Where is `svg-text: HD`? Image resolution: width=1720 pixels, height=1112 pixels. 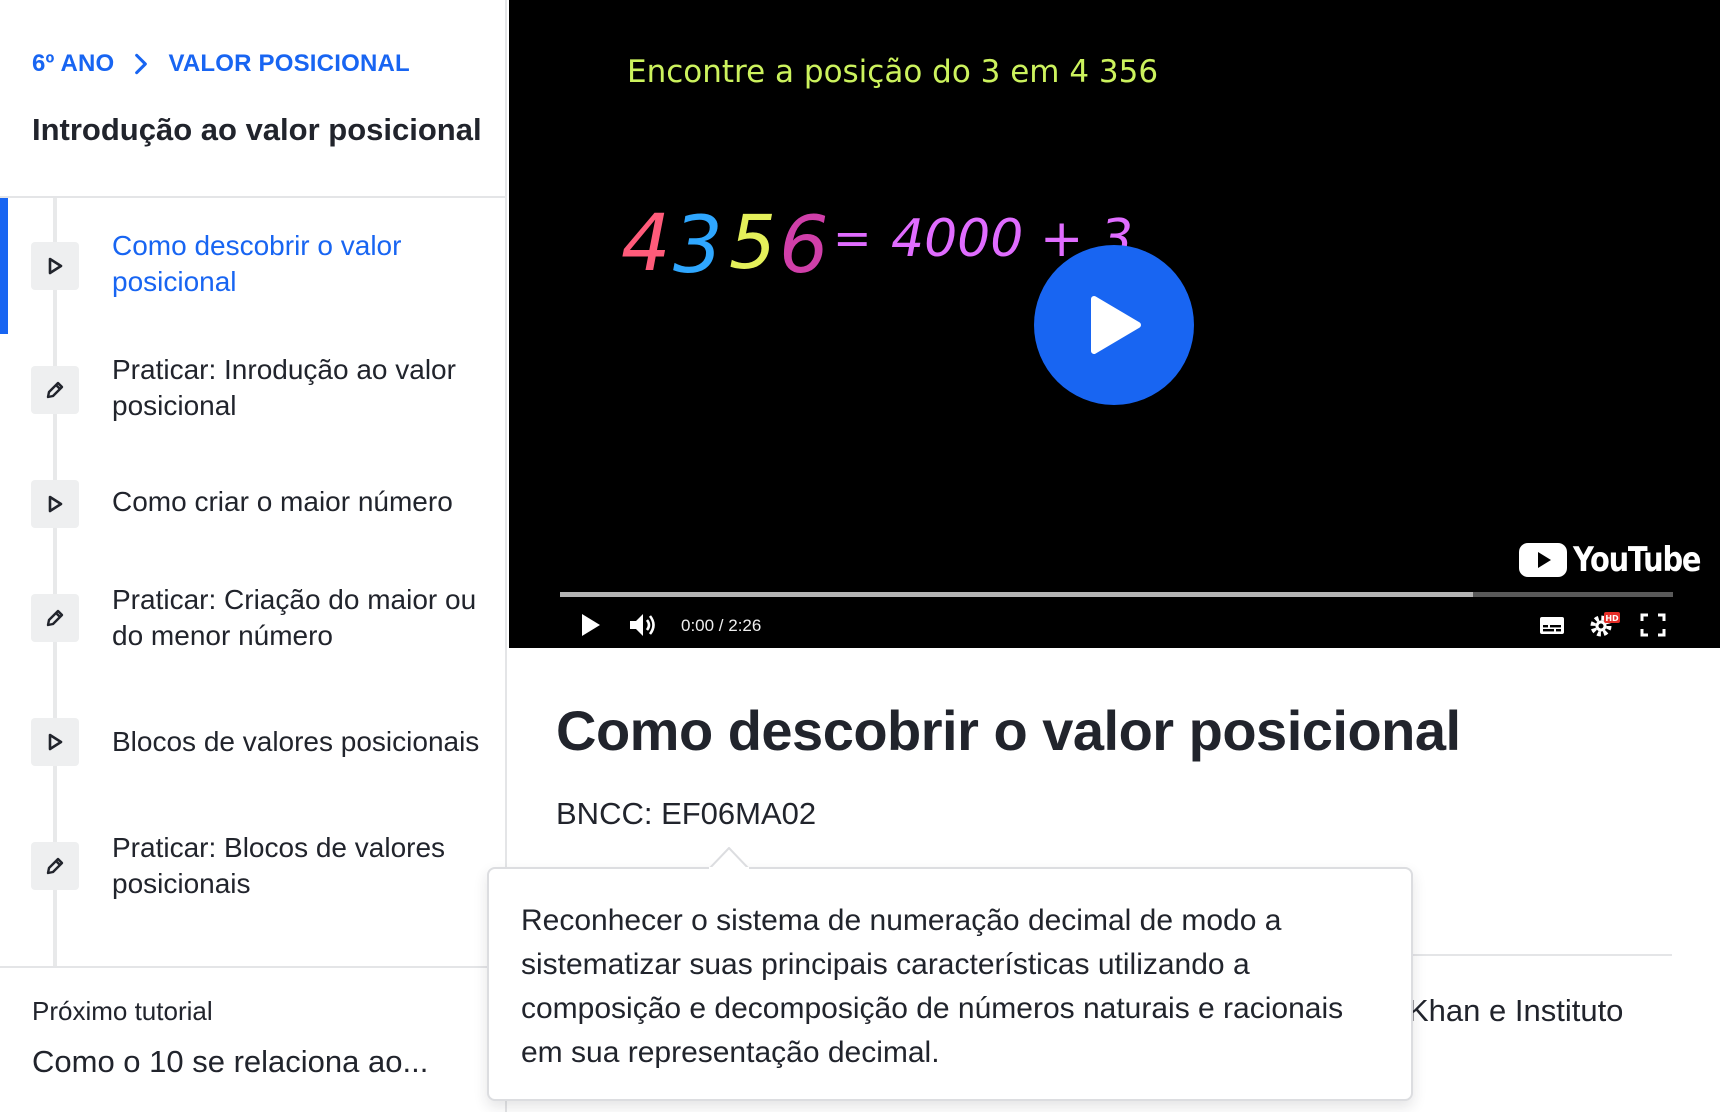 svg-text: HD is located at coordinates (1612, 618).